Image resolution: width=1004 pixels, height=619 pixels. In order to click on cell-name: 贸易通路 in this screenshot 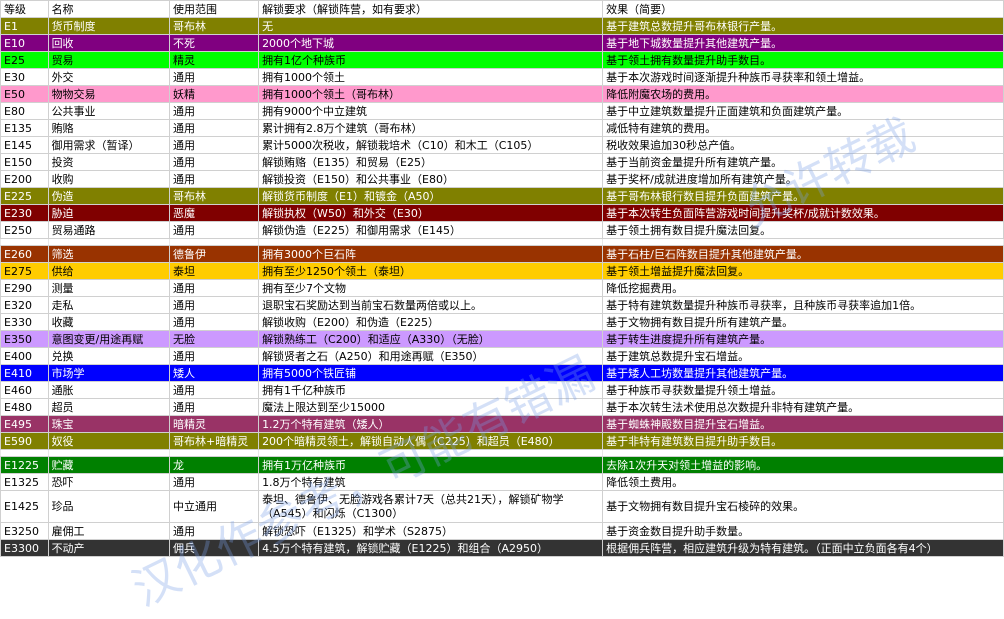, I will do `click(109, 230)`.